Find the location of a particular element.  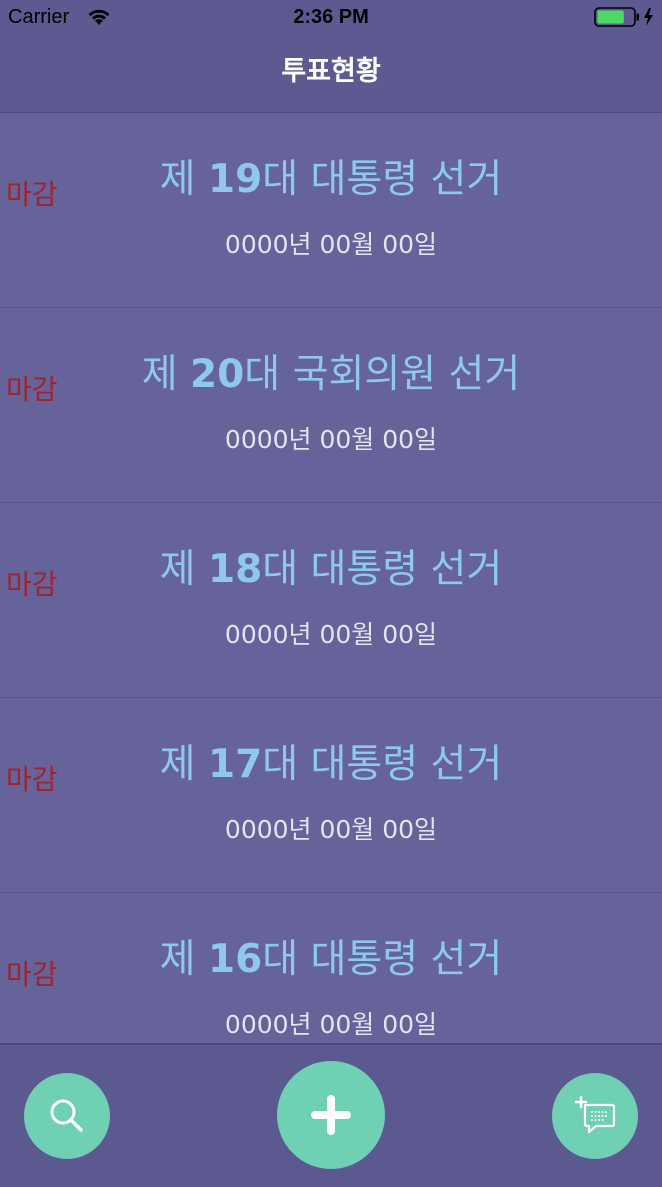

clock: 2:36 PM is located at coordinates (331, 17).